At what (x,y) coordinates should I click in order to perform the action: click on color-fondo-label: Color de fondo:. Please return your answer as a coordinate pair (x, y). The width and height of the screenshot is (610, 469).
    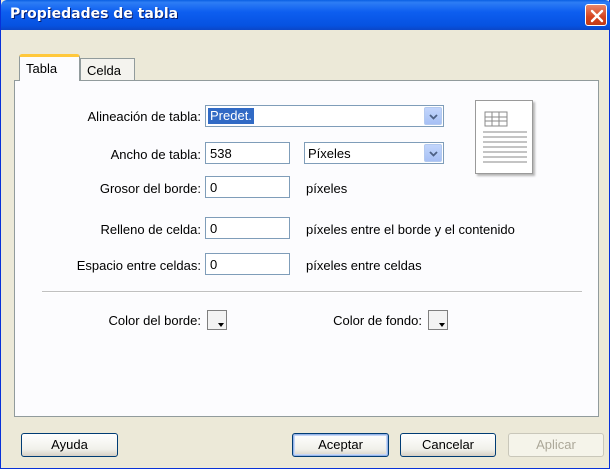
    Looking at the image, I should click on (377, 320).